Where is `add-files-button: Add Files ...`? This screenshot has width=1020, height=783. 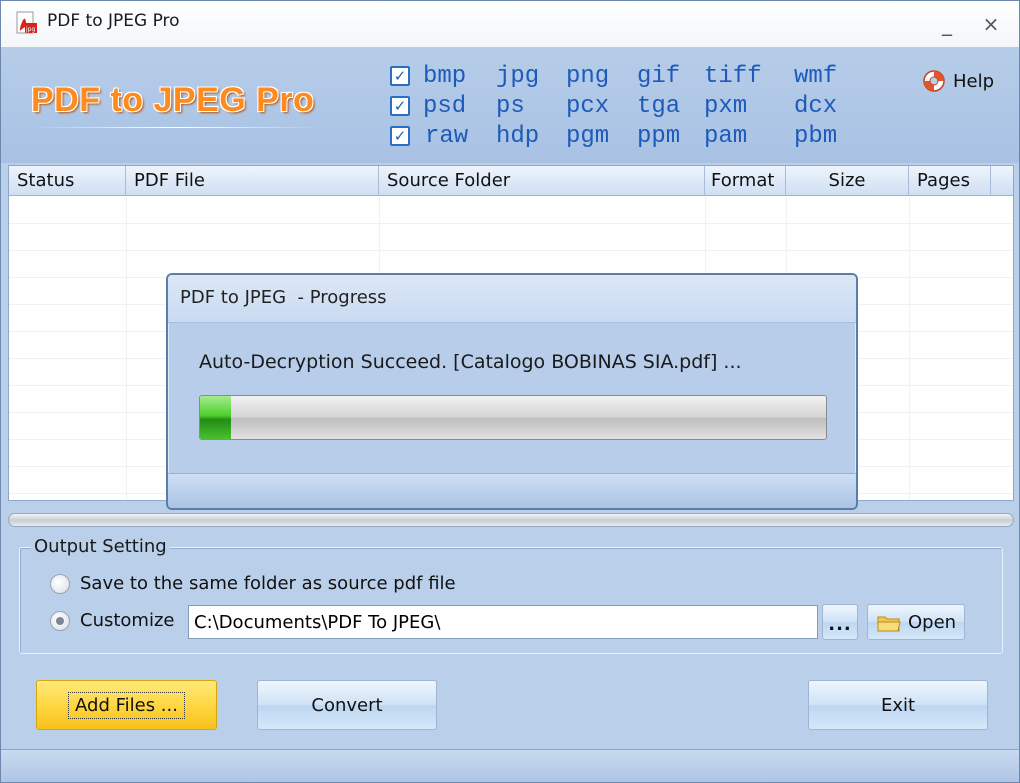 add-files-button: Add Files ... is located at coordinates (126, 705).